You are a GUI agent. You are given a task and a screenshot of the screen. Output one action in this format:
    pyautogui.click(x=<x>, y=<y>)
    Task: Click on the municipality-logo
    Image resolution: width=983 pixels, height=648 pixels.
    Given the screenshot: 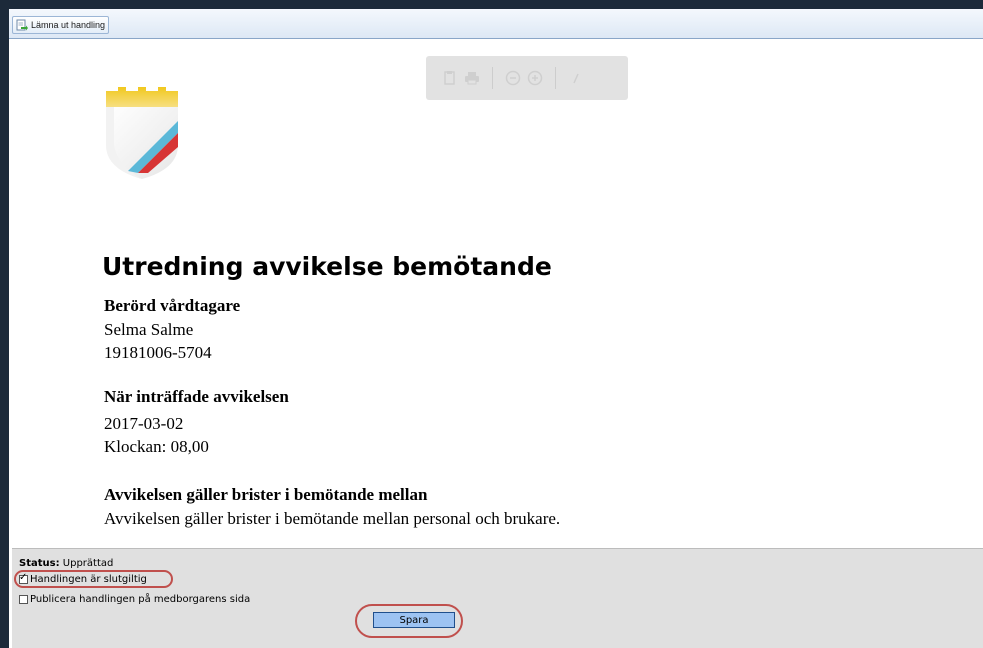 What is the action you would take?
    pyautogui.click(x=142, y=133)
    